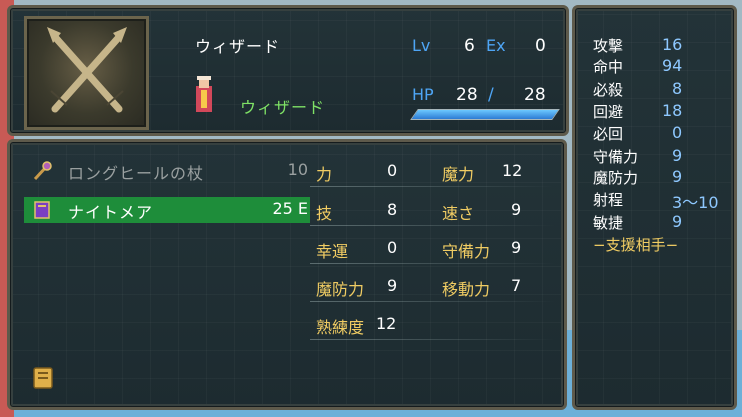 This screenshot has width=742, height=417. Describe the element at coordinates (608, 200) in the screenshot. I see `combat-label-rng: 射程` at that location.